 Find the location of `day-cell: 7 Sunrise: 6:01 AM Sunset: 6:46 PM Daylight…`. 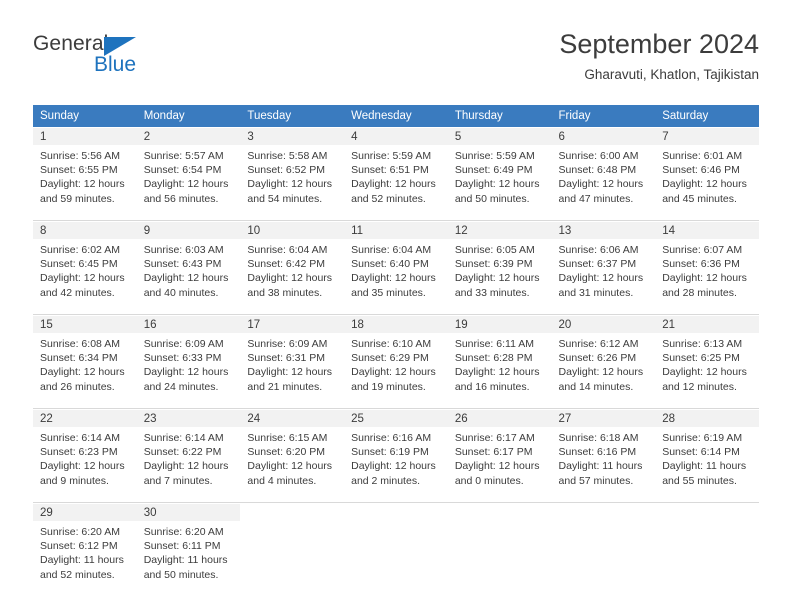

day-cell: 7 Sunrise: 6:01 AM Sunset: 6:46 PM Daylight… is located at coordinates (707, 169).